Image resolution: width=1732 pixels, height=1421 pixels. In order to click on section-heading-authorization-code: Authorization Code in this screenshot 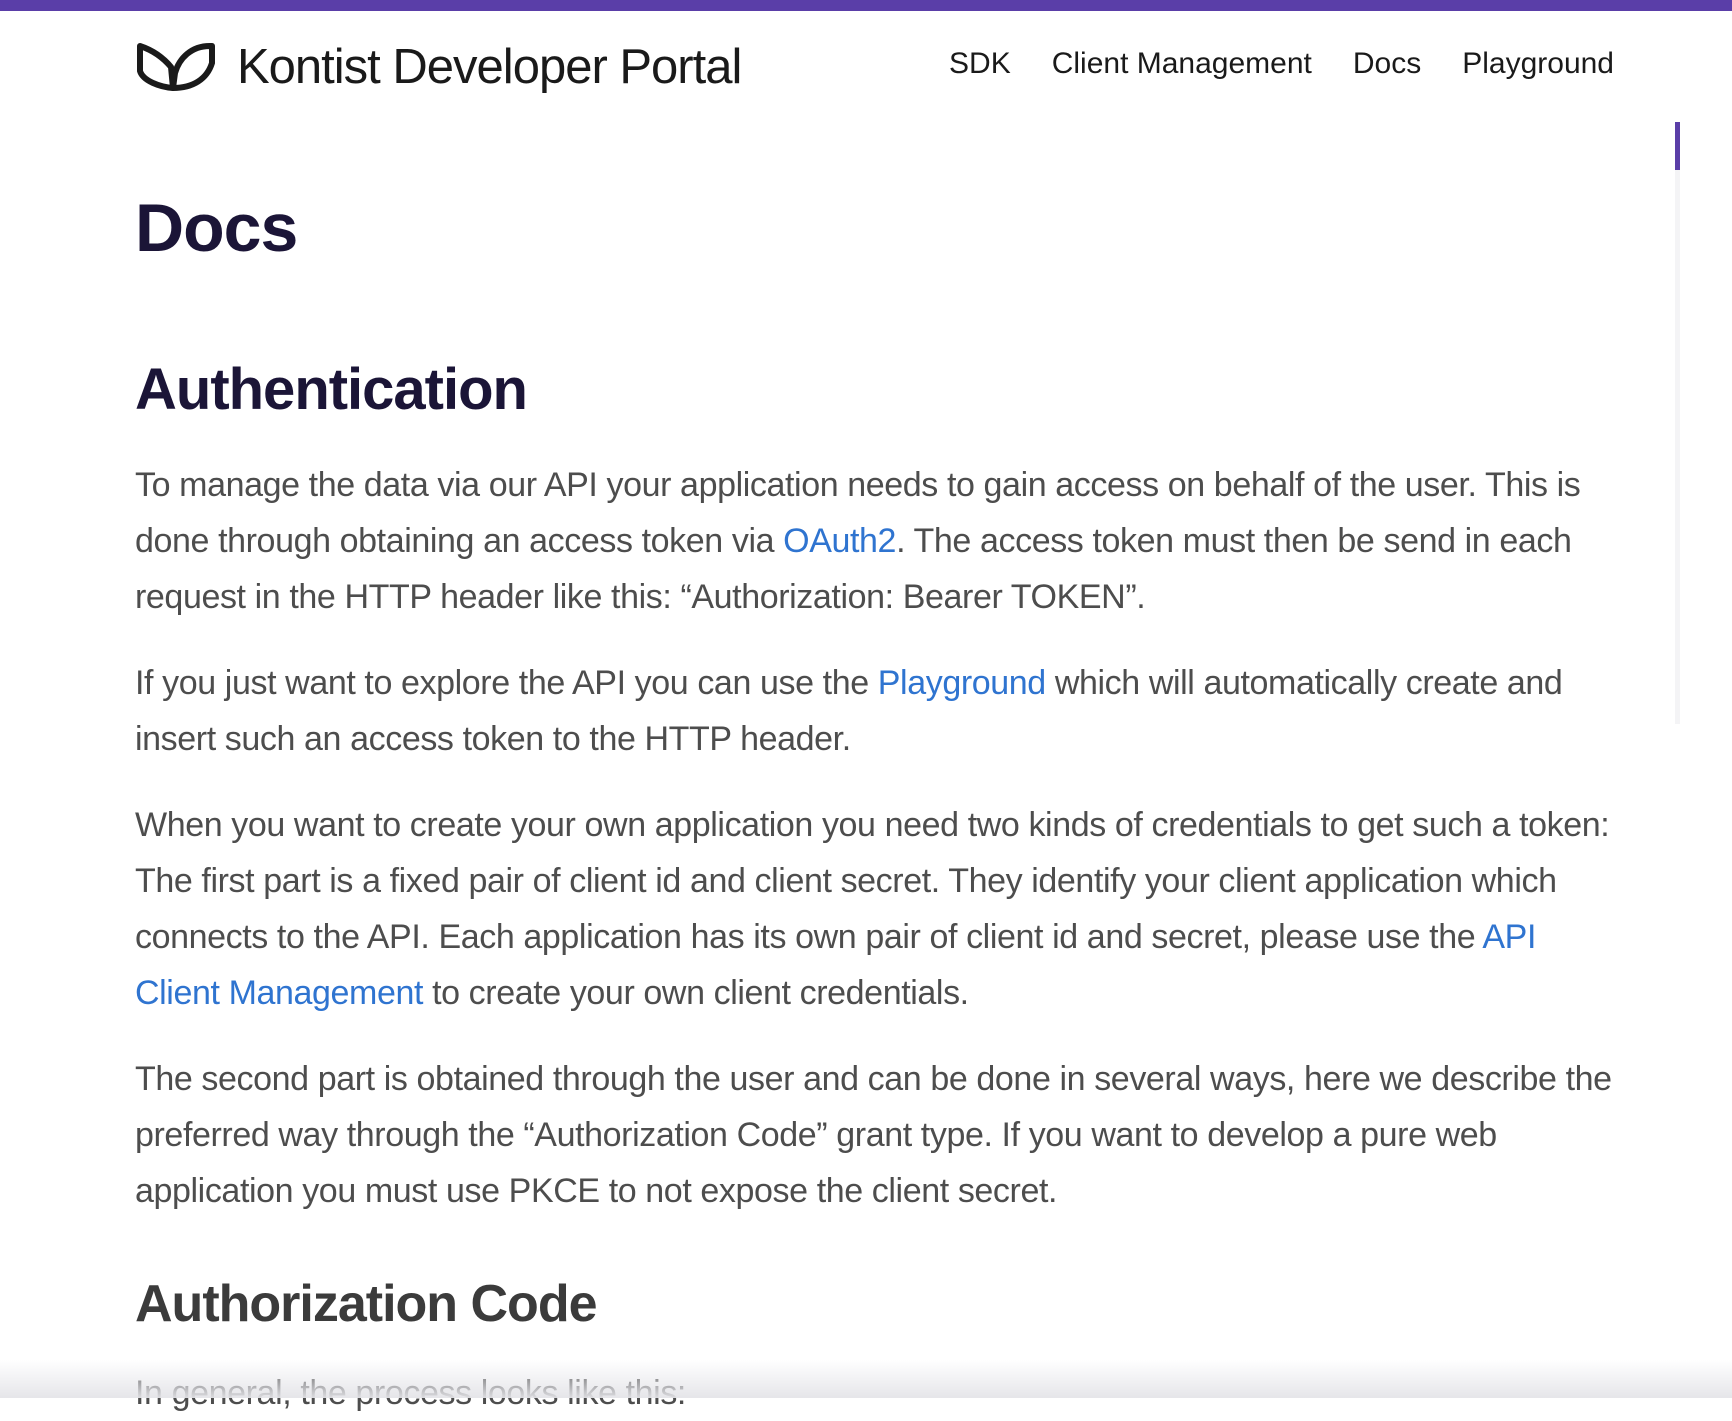, I will do `click(366, 1304)`.